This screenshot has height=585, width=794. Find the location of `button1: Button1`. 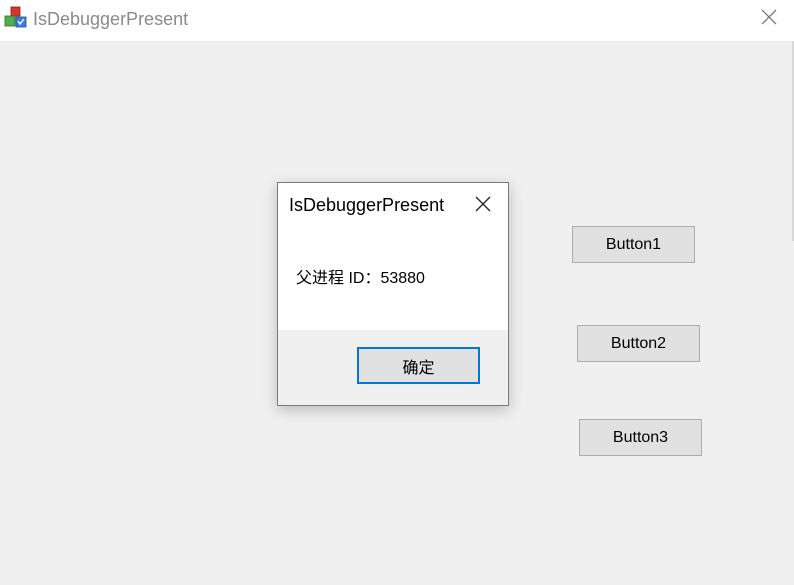

button1: Button1 is located at coordinates (633, 244).